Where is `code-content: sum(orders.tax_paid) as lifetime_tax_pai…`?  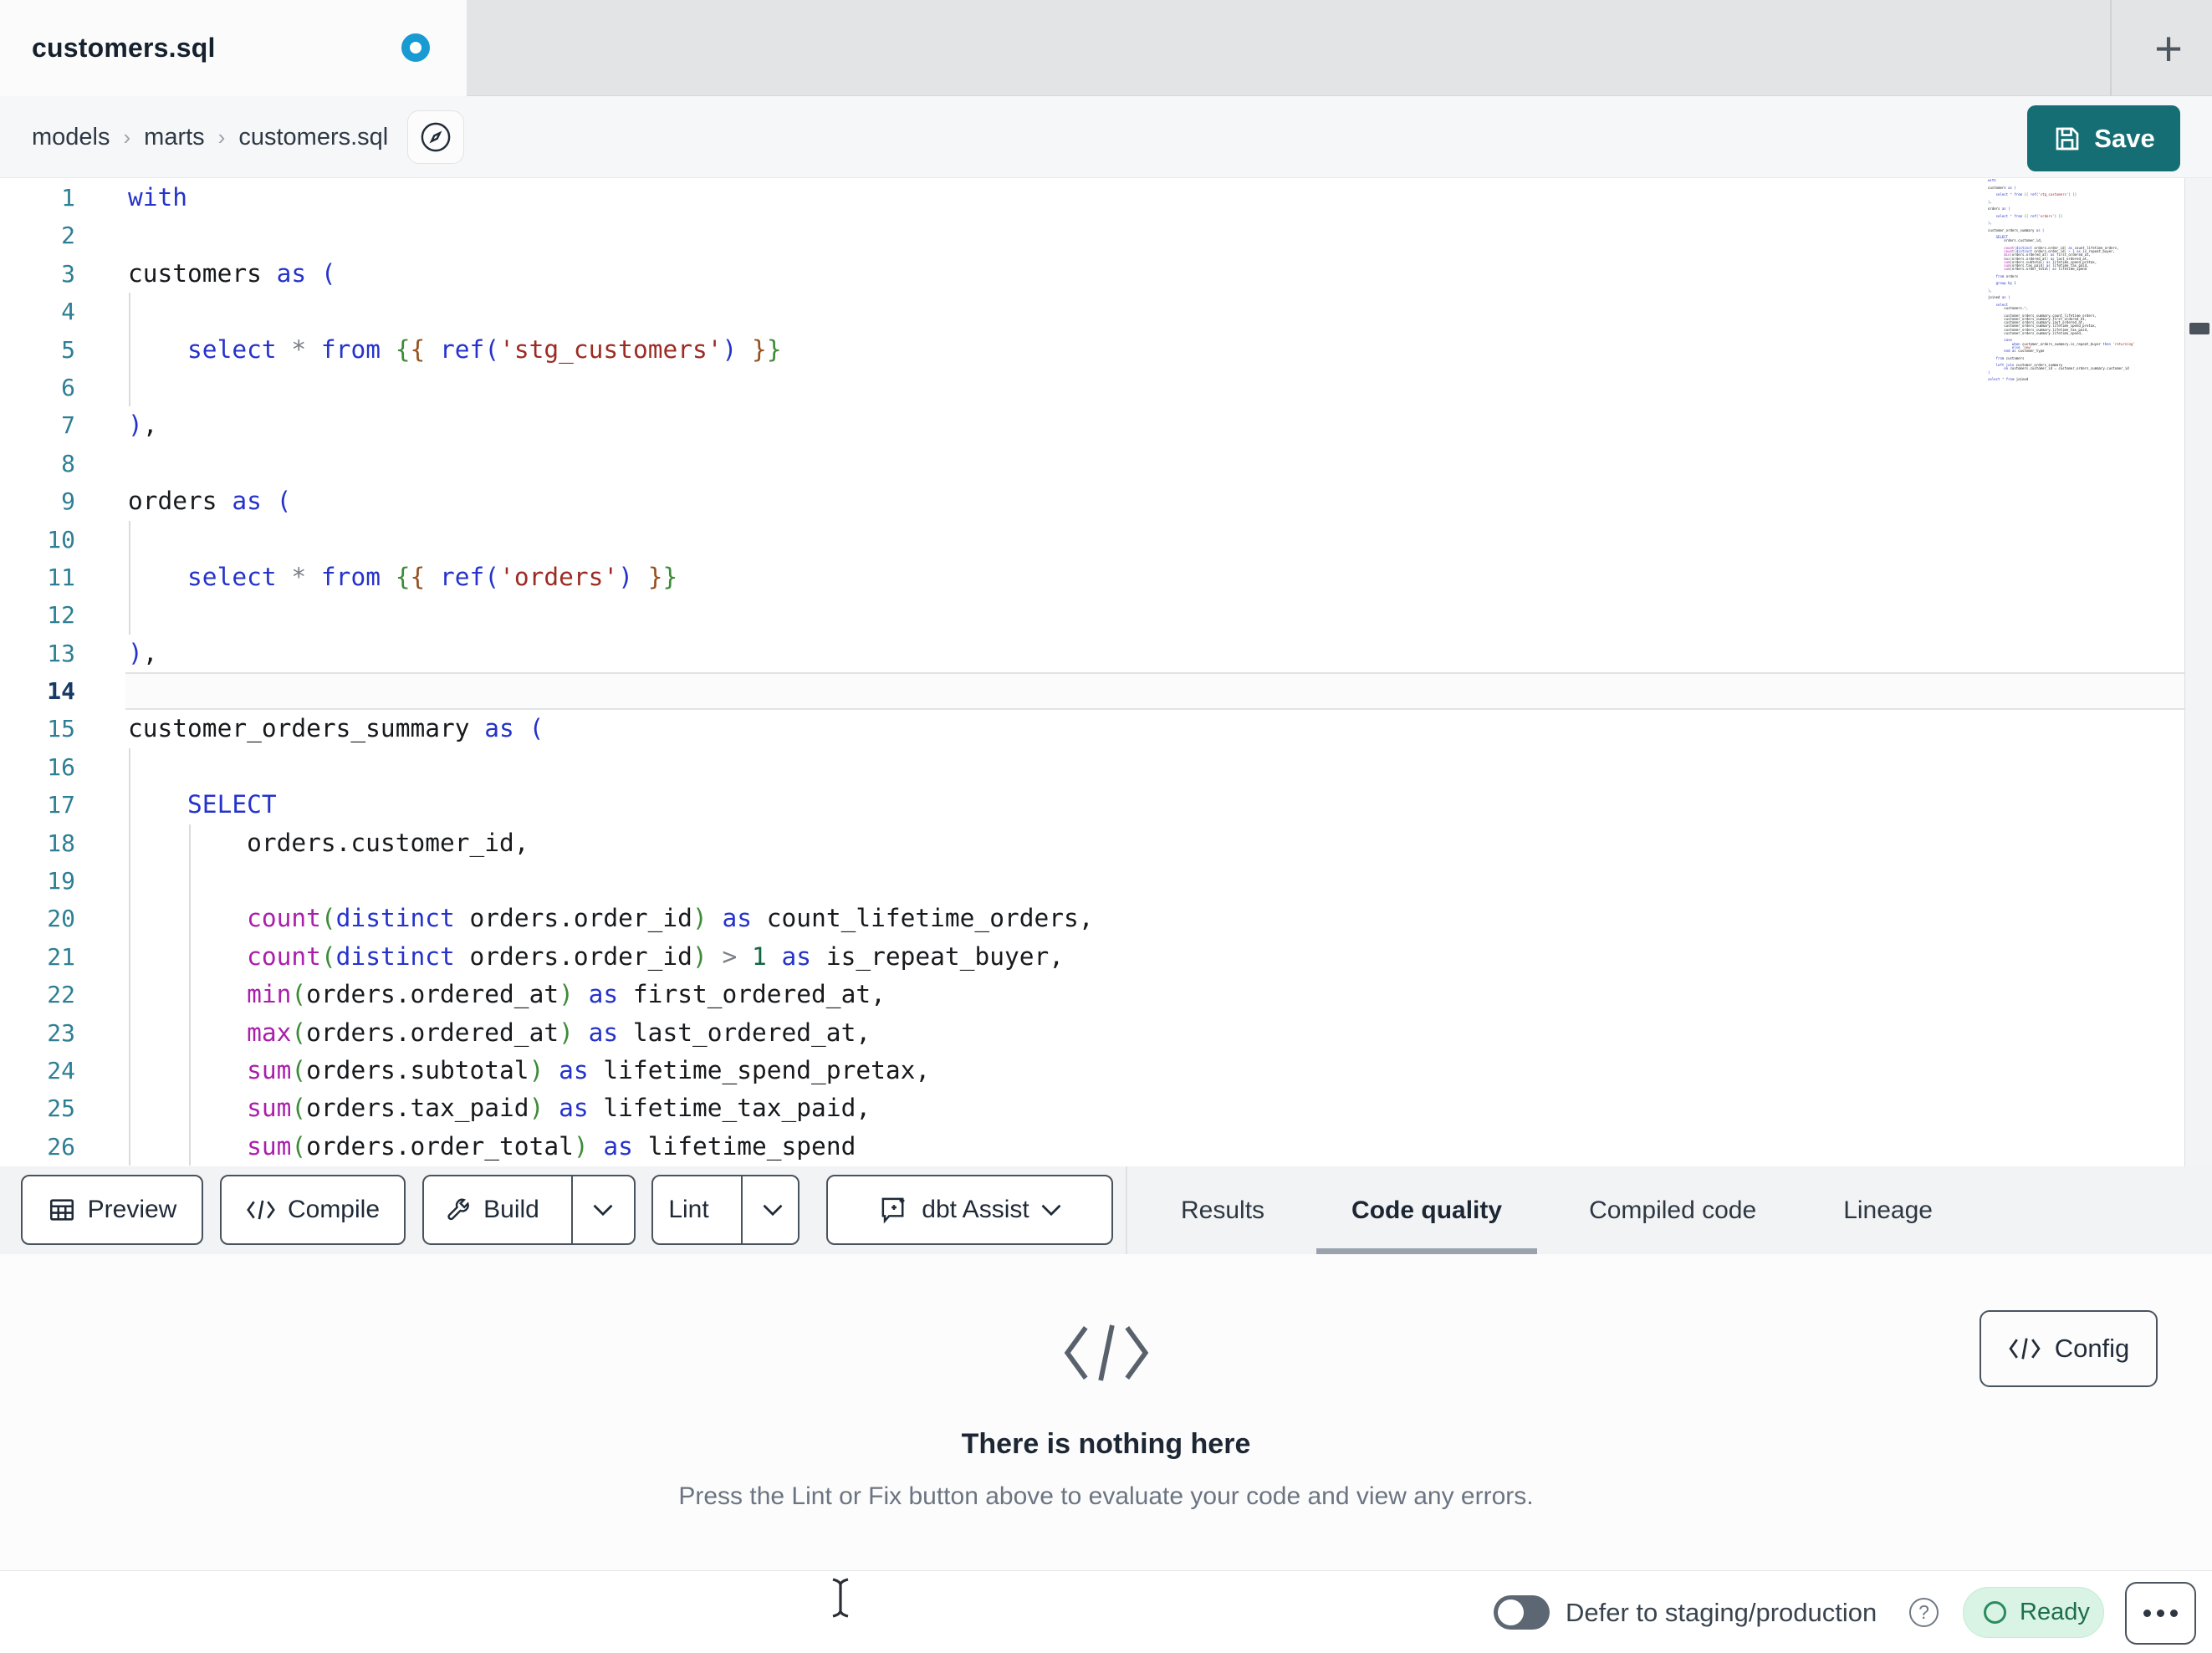
code-content: sum(orders.tax_paid) as lifetime_tax_pai… is located at coordinates (1154, 1108).